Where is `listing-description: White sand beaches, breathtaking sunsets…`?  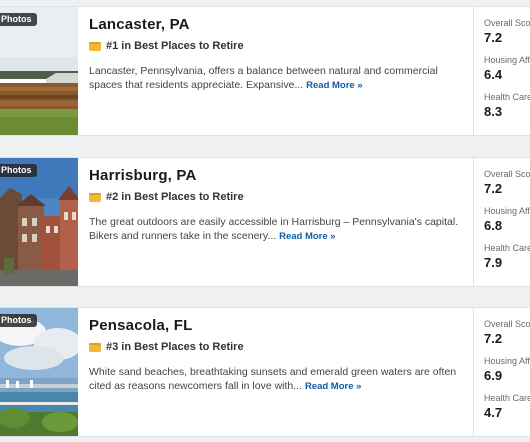
listing-description: White sand beaches, breathtaking sunsets… is located at coordinates (275, 379).